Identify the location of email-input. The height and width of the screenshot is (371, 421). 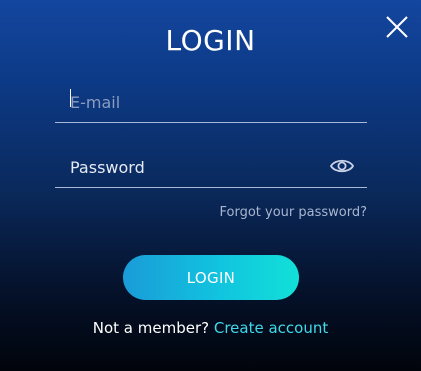
(195, 102).